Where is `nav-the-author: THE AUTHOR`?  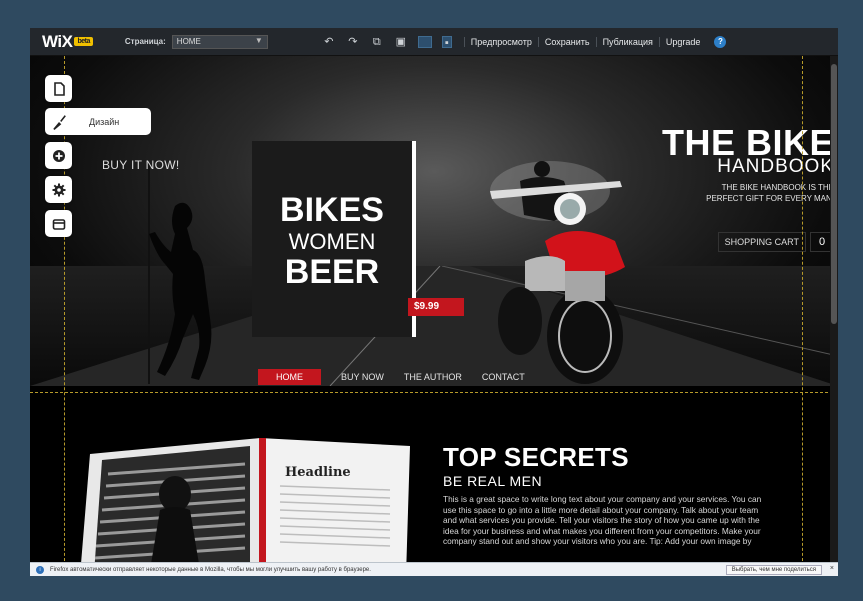 nav-the-author: THE AUTHOR is located at coordinates (433, 377).